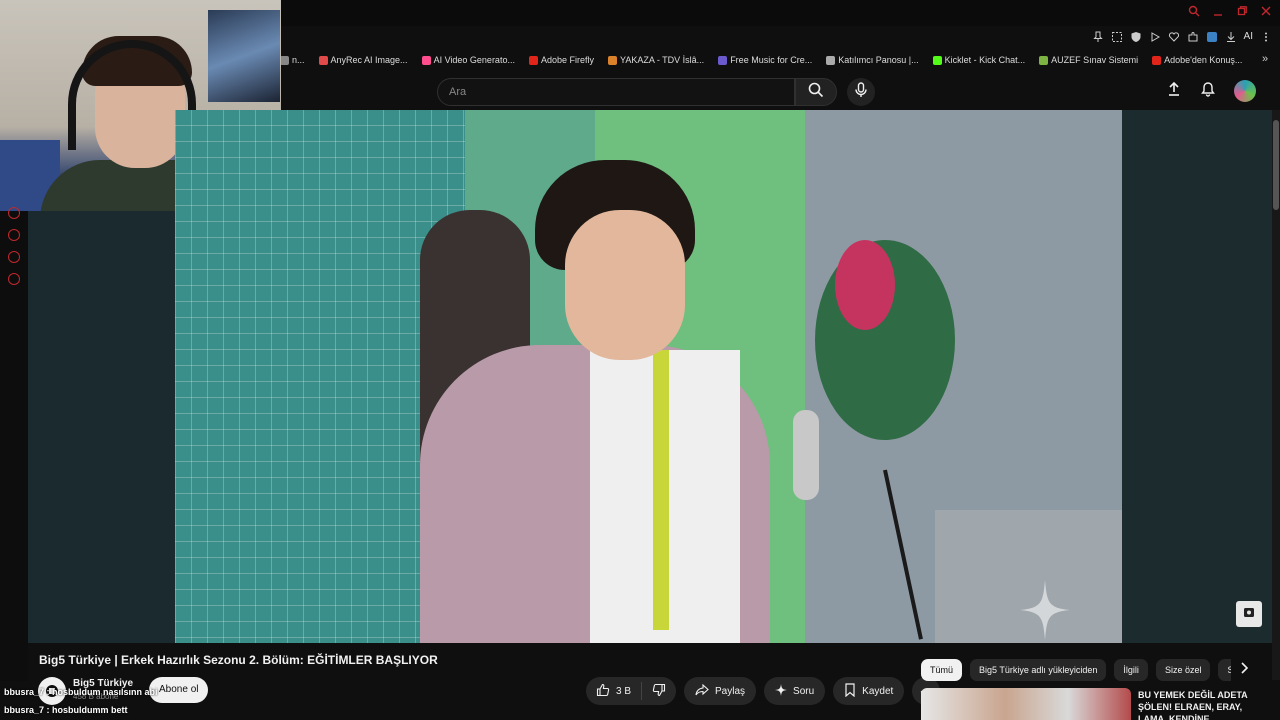 The height and width of the screenshot is (720, 1280). Describe the element at coordinates (1174, 91) in the screenshot. I see `upload-icon` at that location.